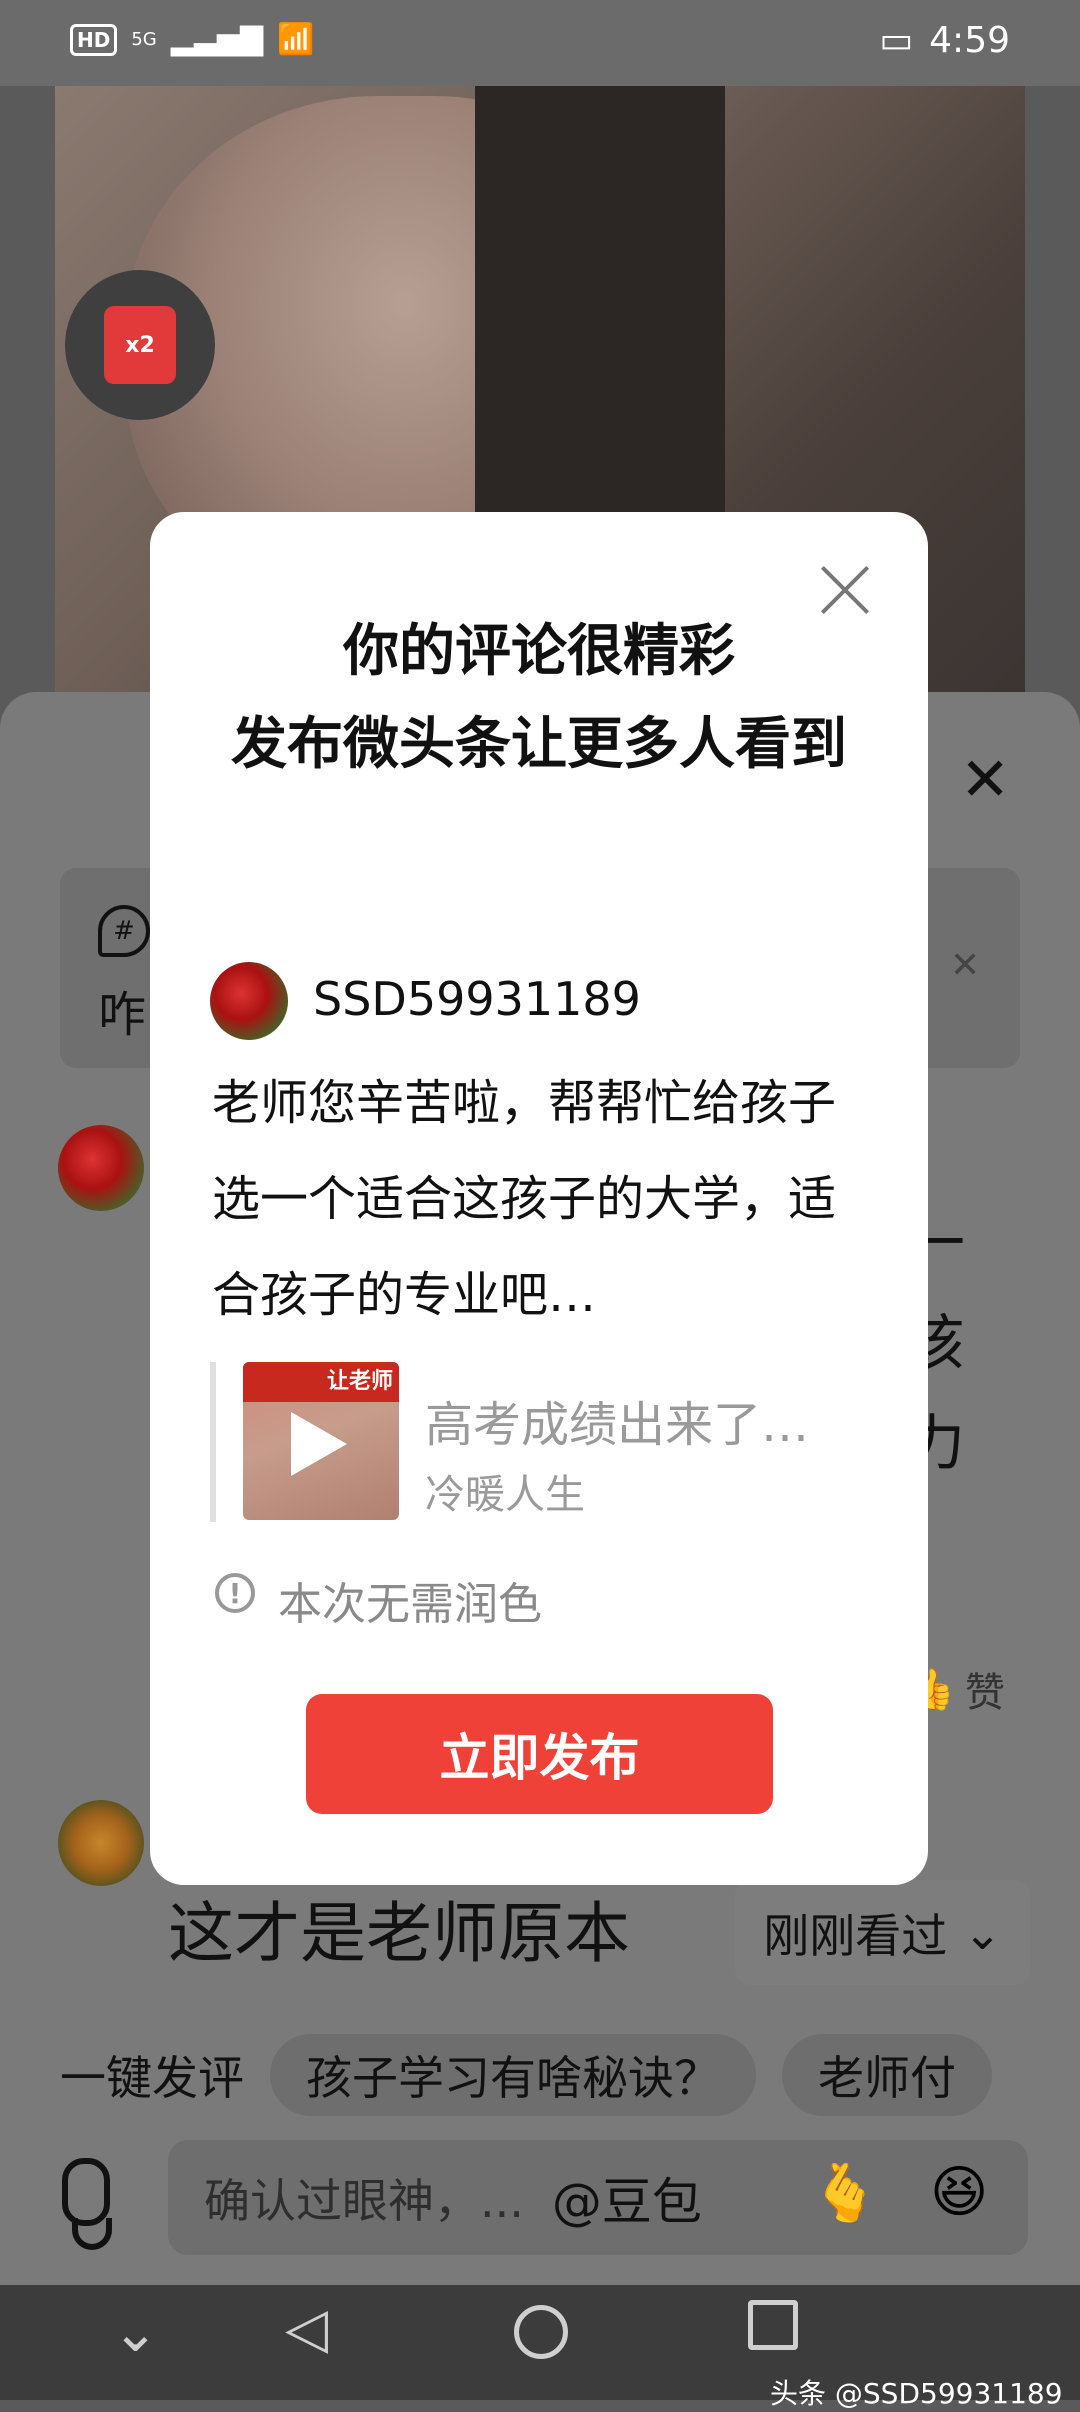 The image size is (1080, 2412). Describe the element at coordinates (984, 1693) in the screenshot. I see `like-label: 赞` at that location.